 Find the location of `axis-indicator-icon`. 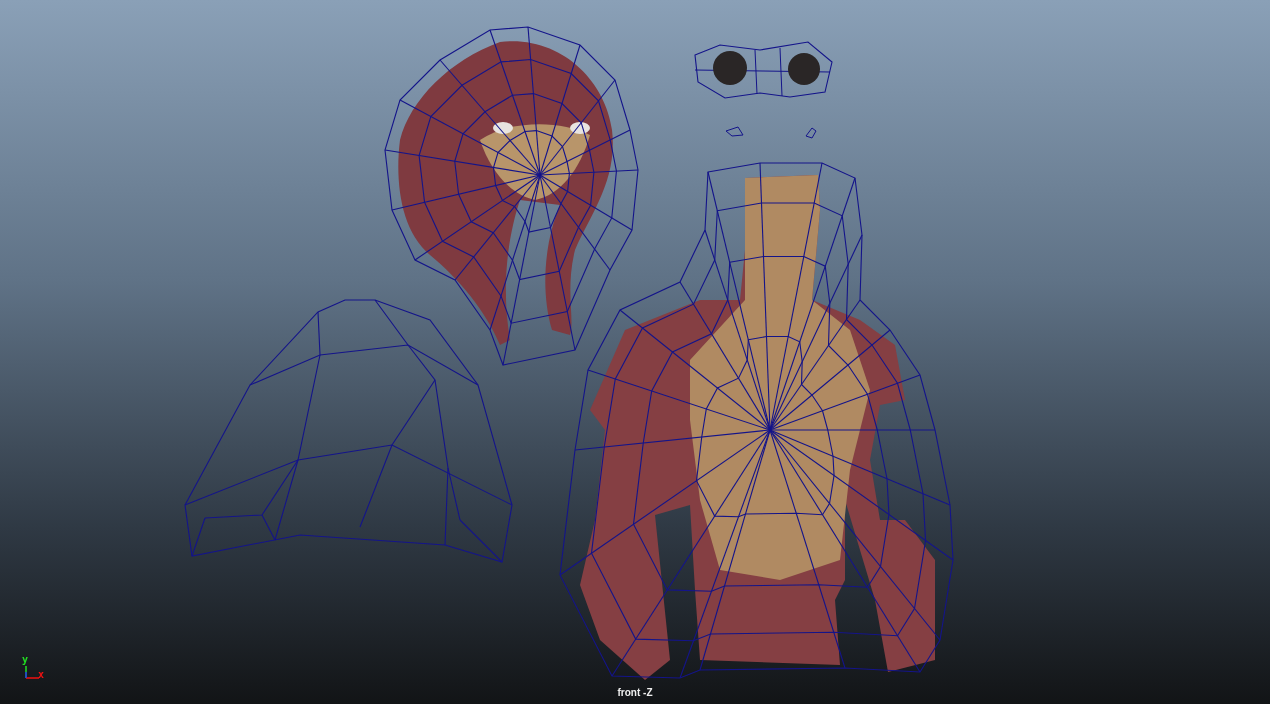

axis-indicator-icon is located at coordinates (32, 672).